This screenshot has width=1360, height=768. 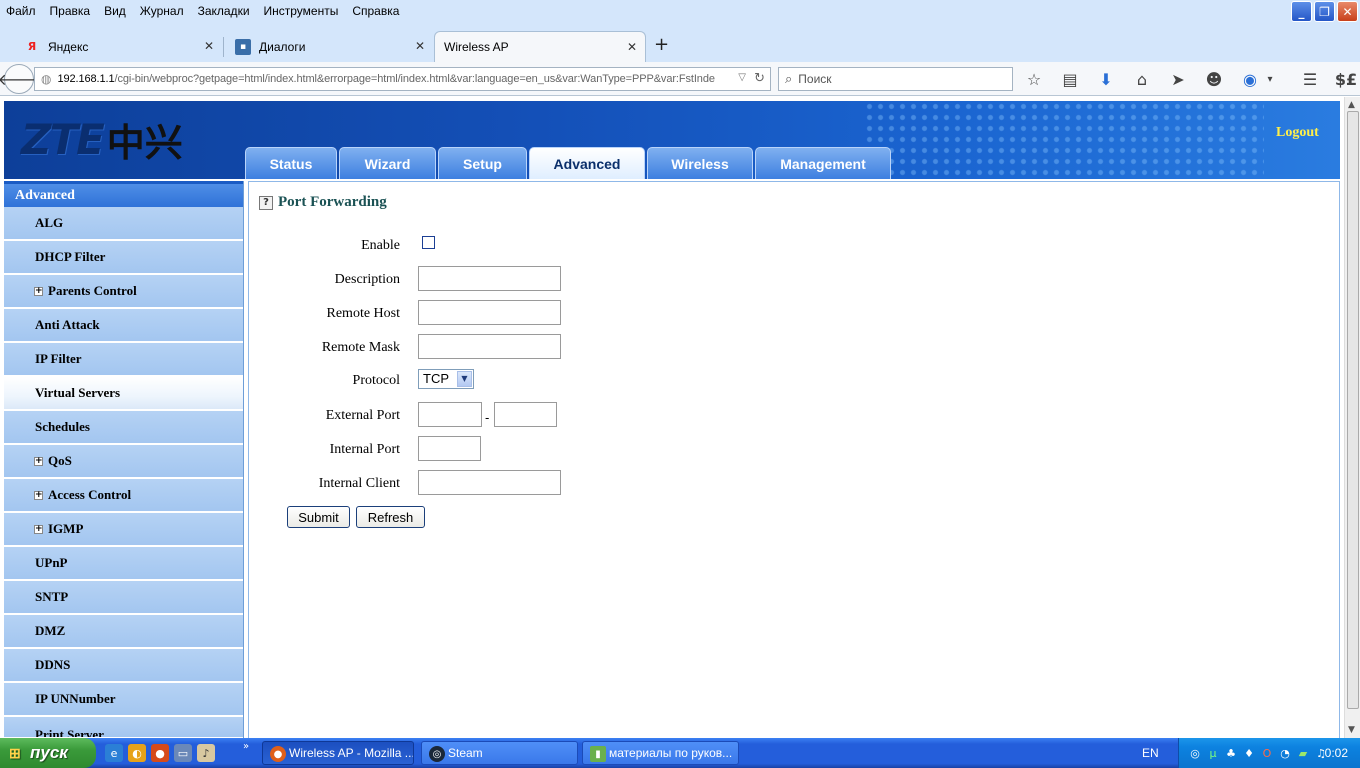 I want to click on sidebar-item-print-server: Print Server, so click(x=123, y=727).